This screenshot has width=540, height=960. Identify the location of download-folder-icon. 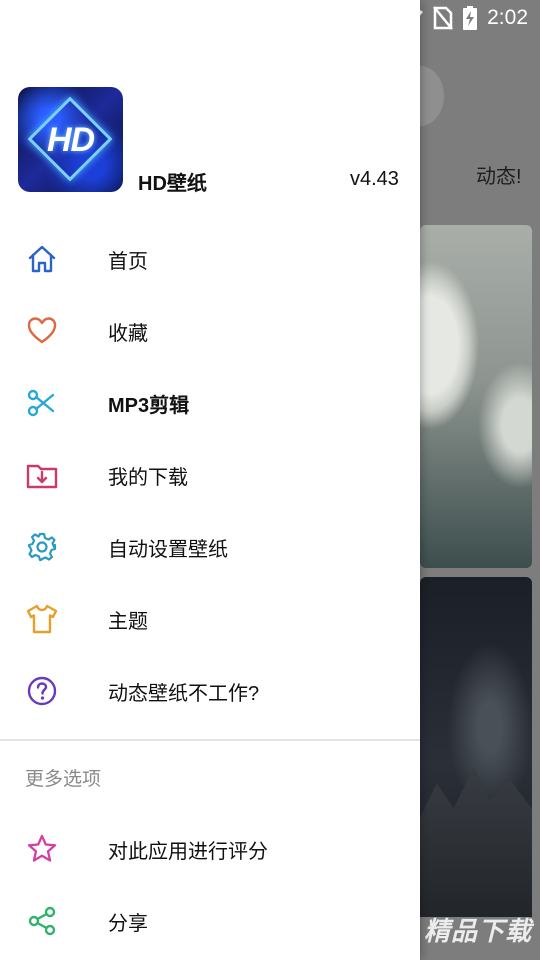
(42, 475).